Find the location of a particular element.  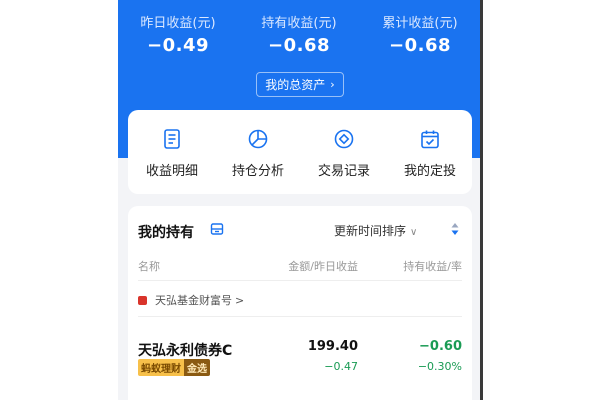

chevron-down-icon: ∨ is located at coordinates (414, 232).